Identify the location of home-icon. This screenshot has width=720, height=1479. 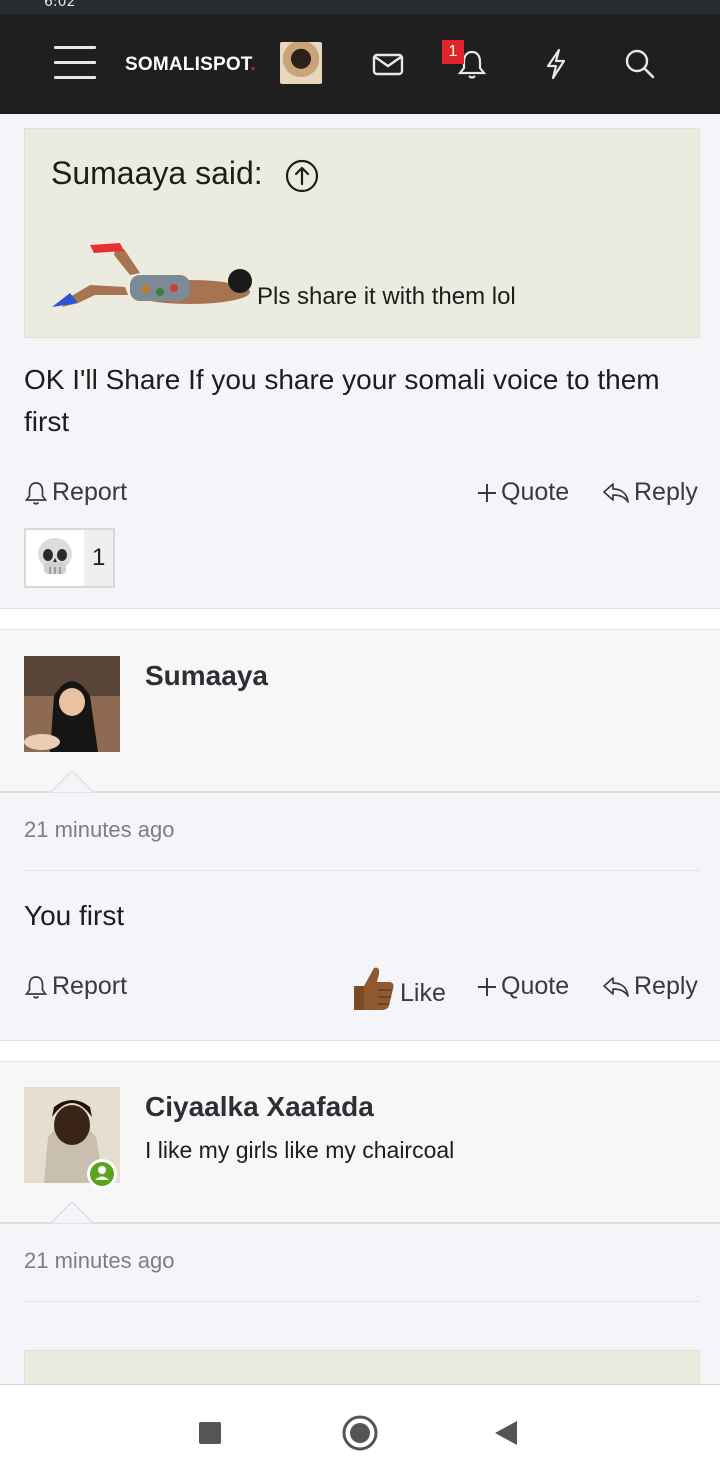
(360, 1433).